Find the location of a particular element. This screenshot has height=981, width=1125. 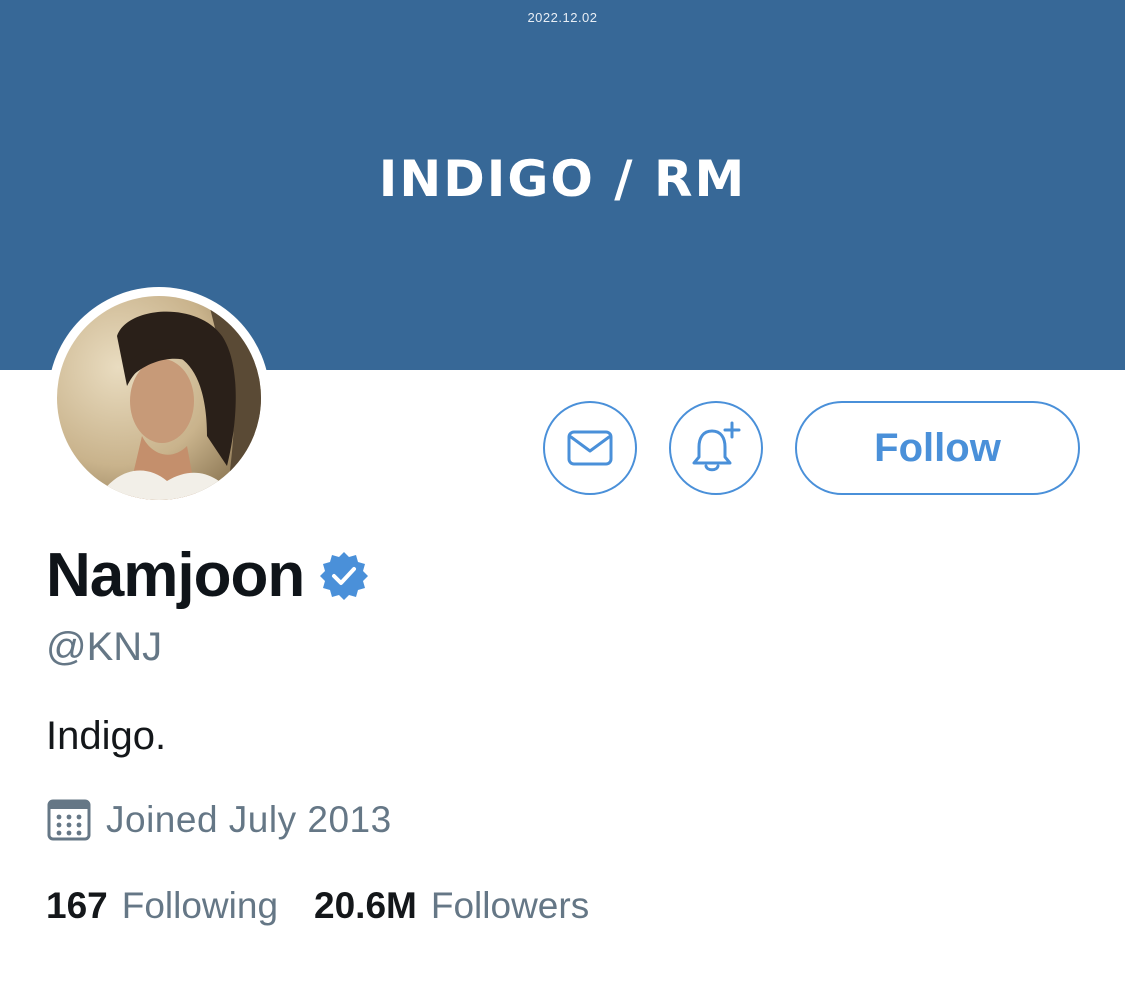

bell-plus-icon is located at coordinates (716, 446).